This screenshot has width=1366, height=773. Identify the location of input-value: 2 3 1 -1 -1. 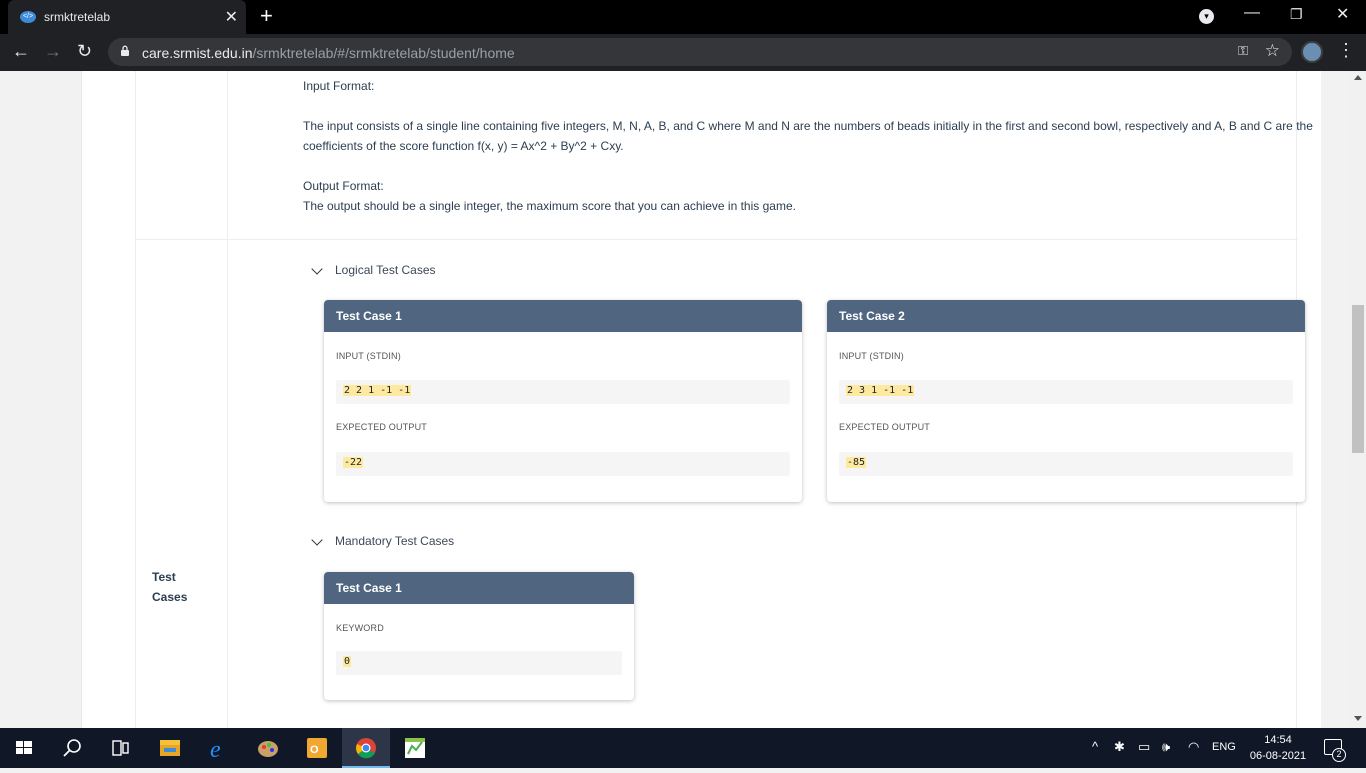
(880, 390).